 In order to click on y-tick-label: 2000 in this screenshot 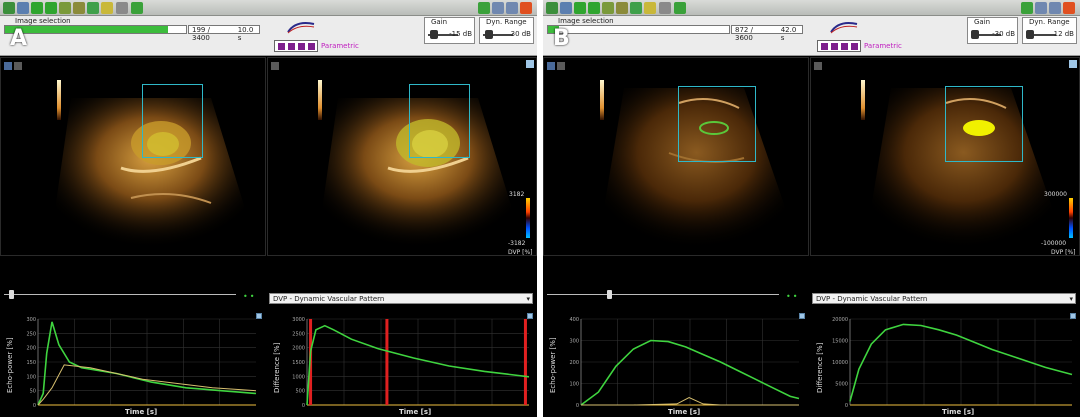, I will do `click(298, 349)`.